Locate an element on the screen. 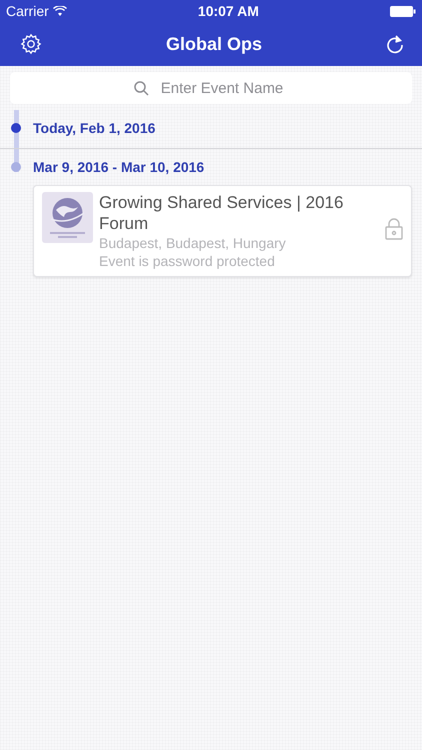 Image resolution: width=422 pixels, height=750 pixels. date-heading: Mar 9, 2016 - Mar 10, 2016 is located at coordinates (118, 167).